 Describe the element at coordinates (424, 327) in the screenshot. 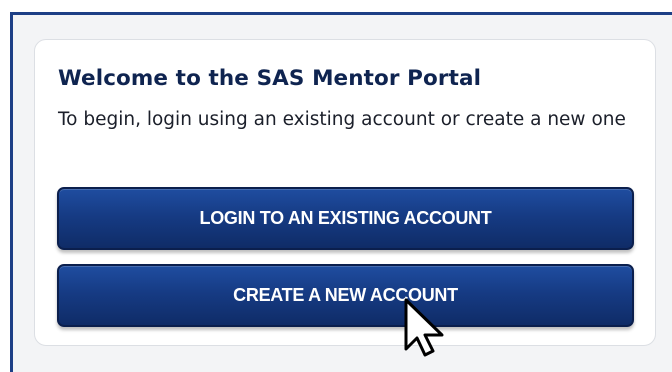

I see `mouse-pointer-icon` at that location.